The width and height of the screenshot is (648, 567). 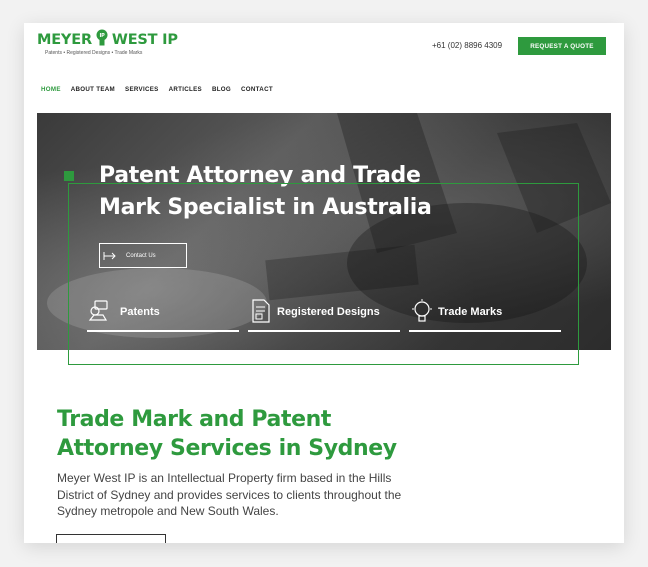 What do you see at coordinates (221, 89) in the screenshot?
I see `nav-item-blog: BLOG` at bounding box center [221, 89].